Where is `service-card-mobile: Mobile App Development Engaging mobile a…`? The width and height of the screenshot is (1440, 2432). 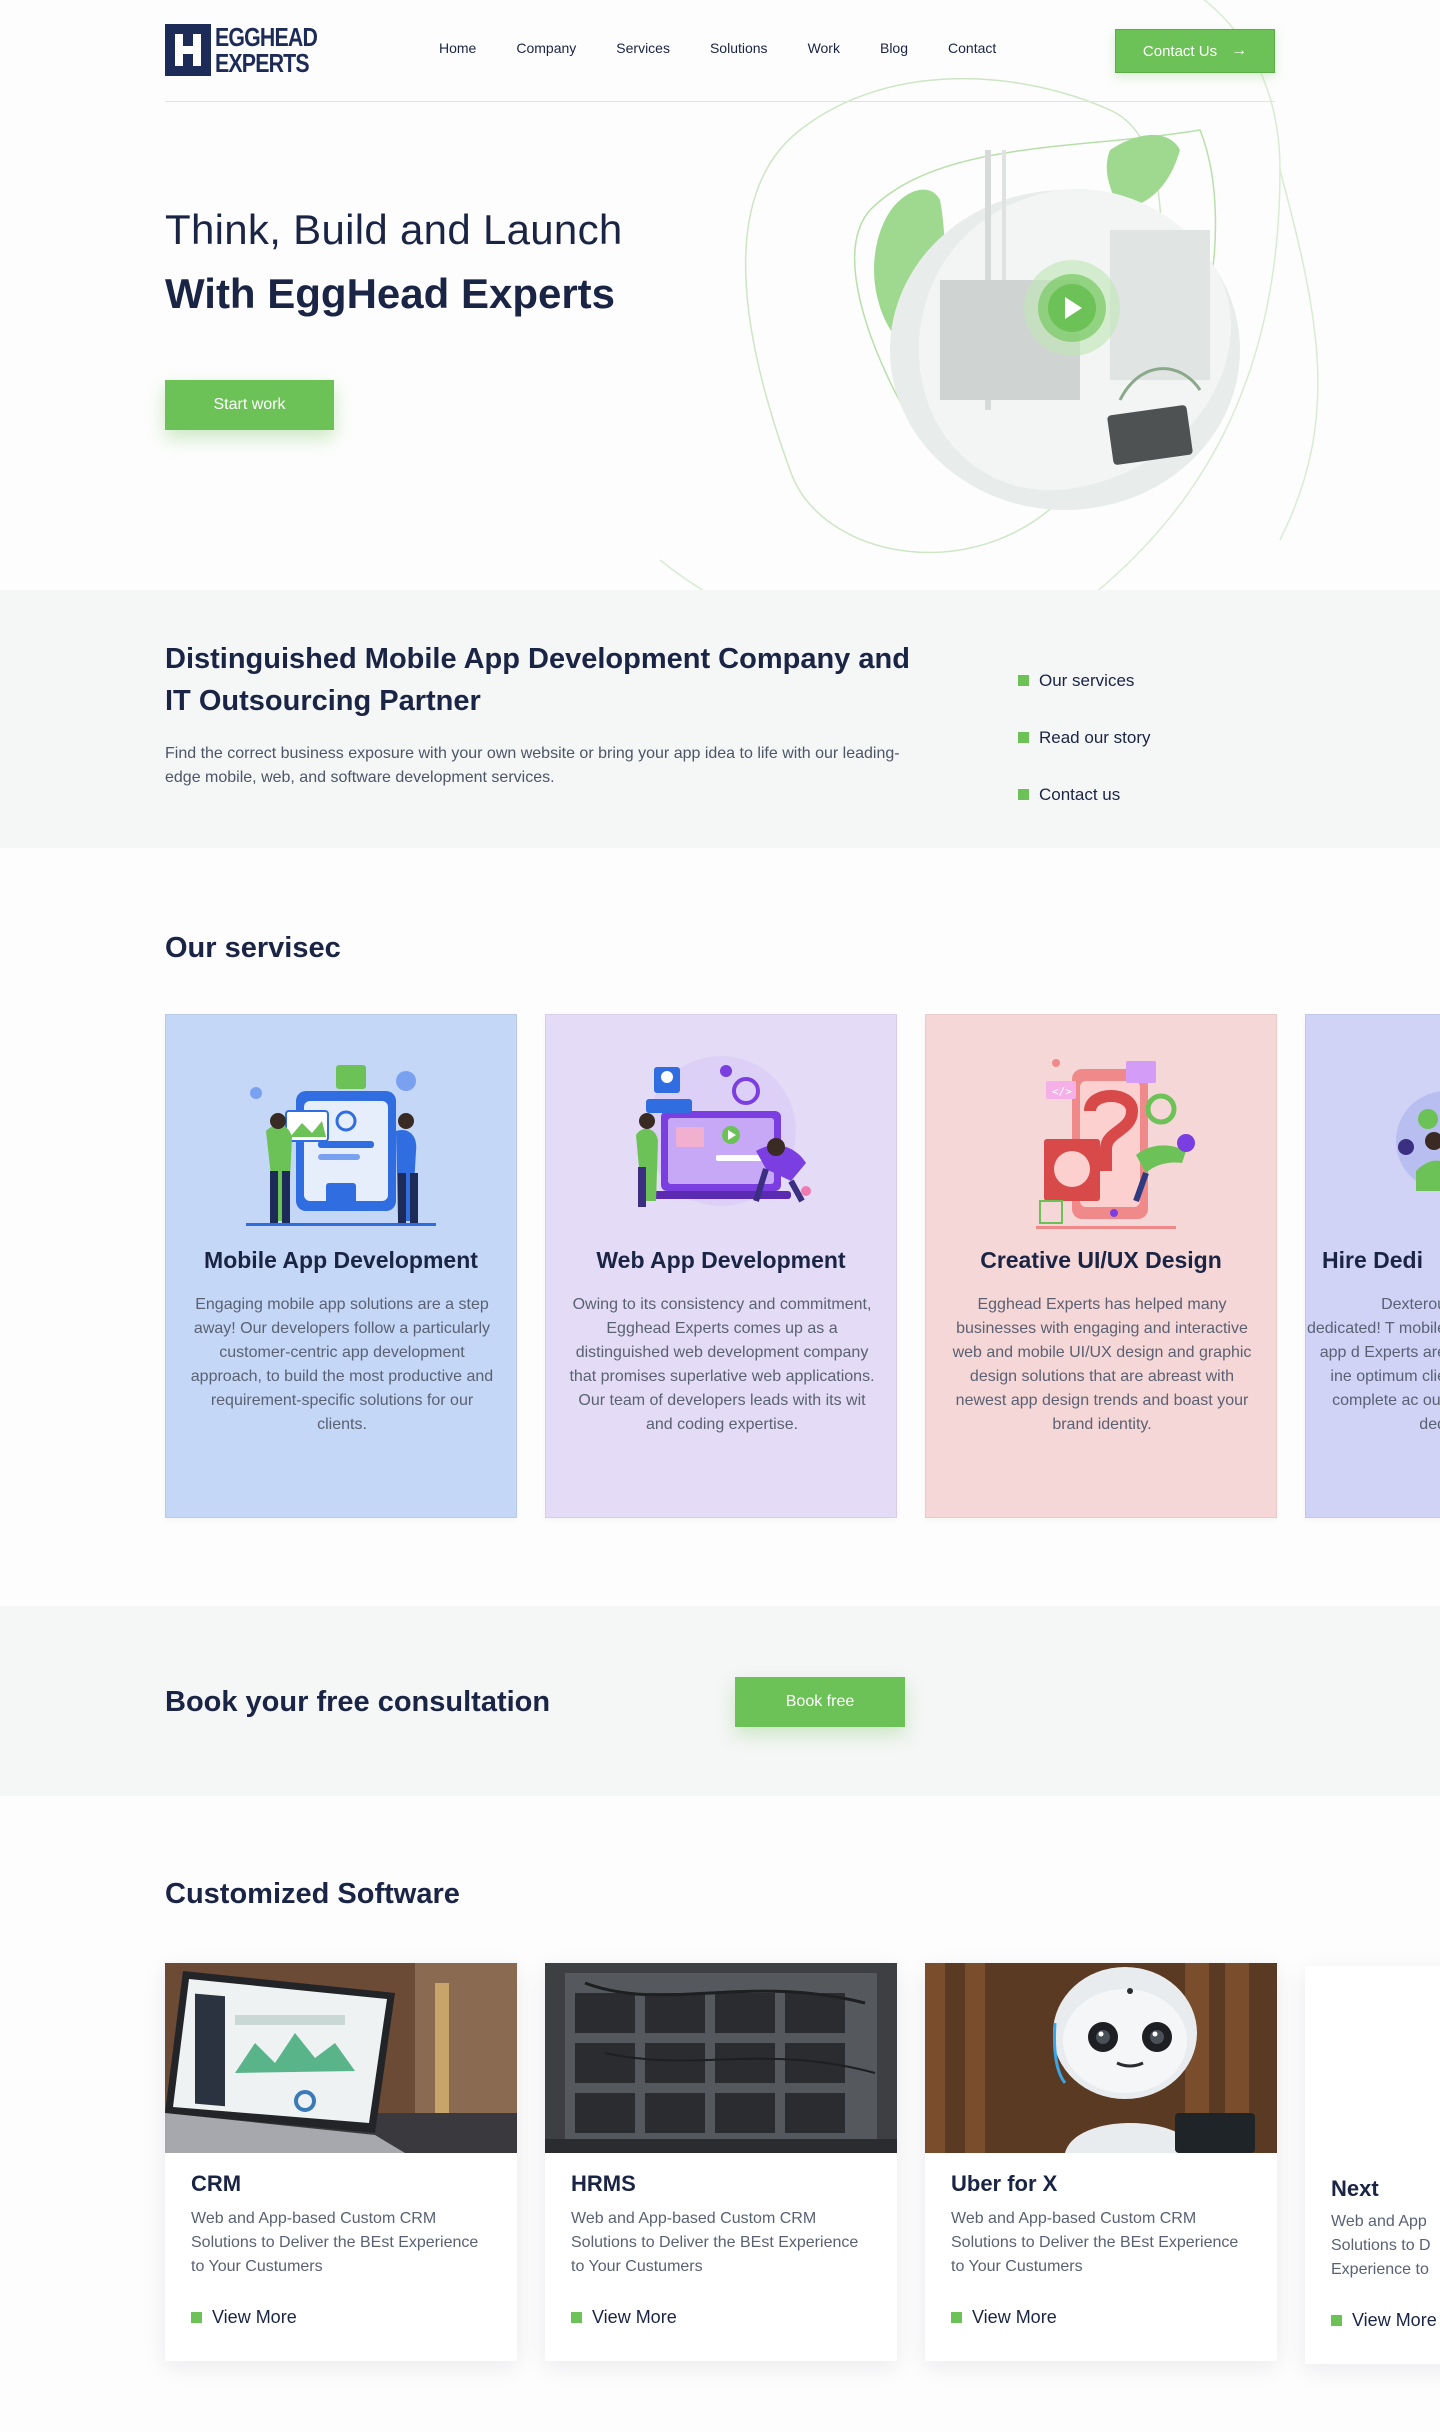
service-card-mobile: Mobile App Development Engaging mobile a… is located at coordinates (341, 1266).